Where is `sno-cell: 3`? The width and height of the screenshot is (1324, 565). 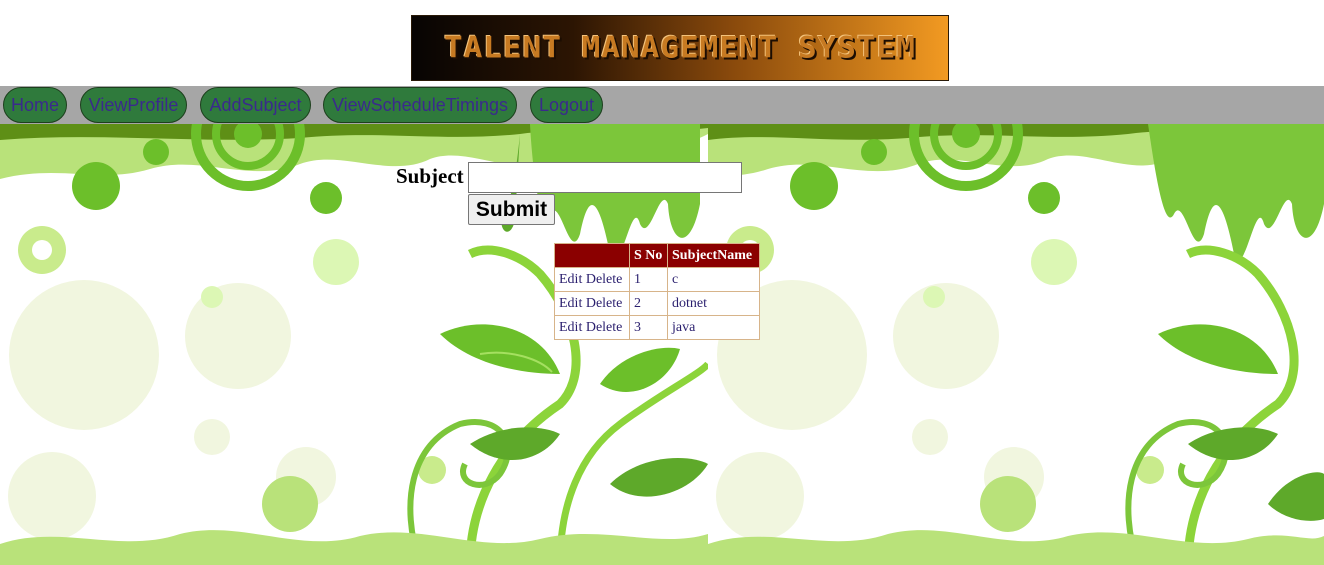 sno-cell: 3 is located at coordinates (648, 327).